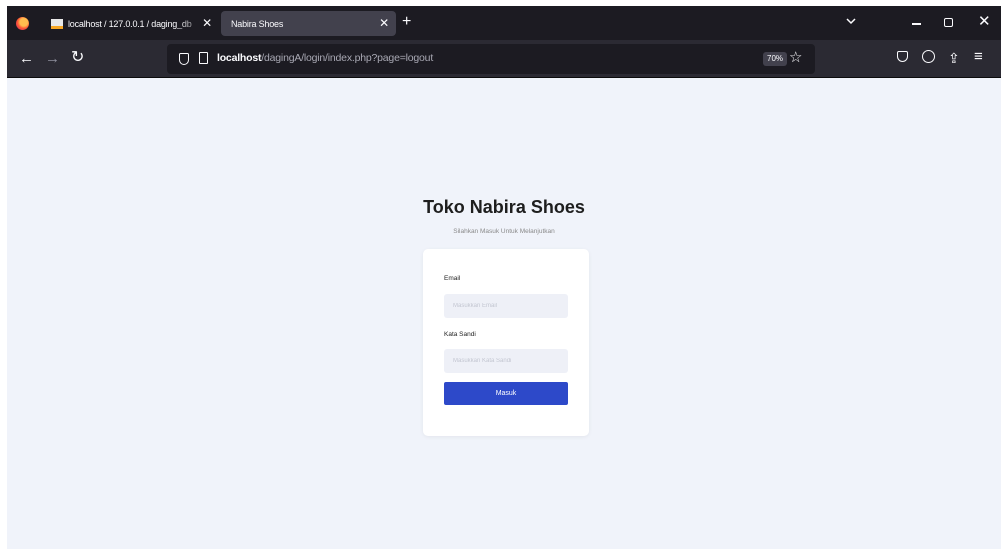 The height and width of the screenshot is (549, 1001). I want to click on extensions-icon: ⇪, so click(954, 58).